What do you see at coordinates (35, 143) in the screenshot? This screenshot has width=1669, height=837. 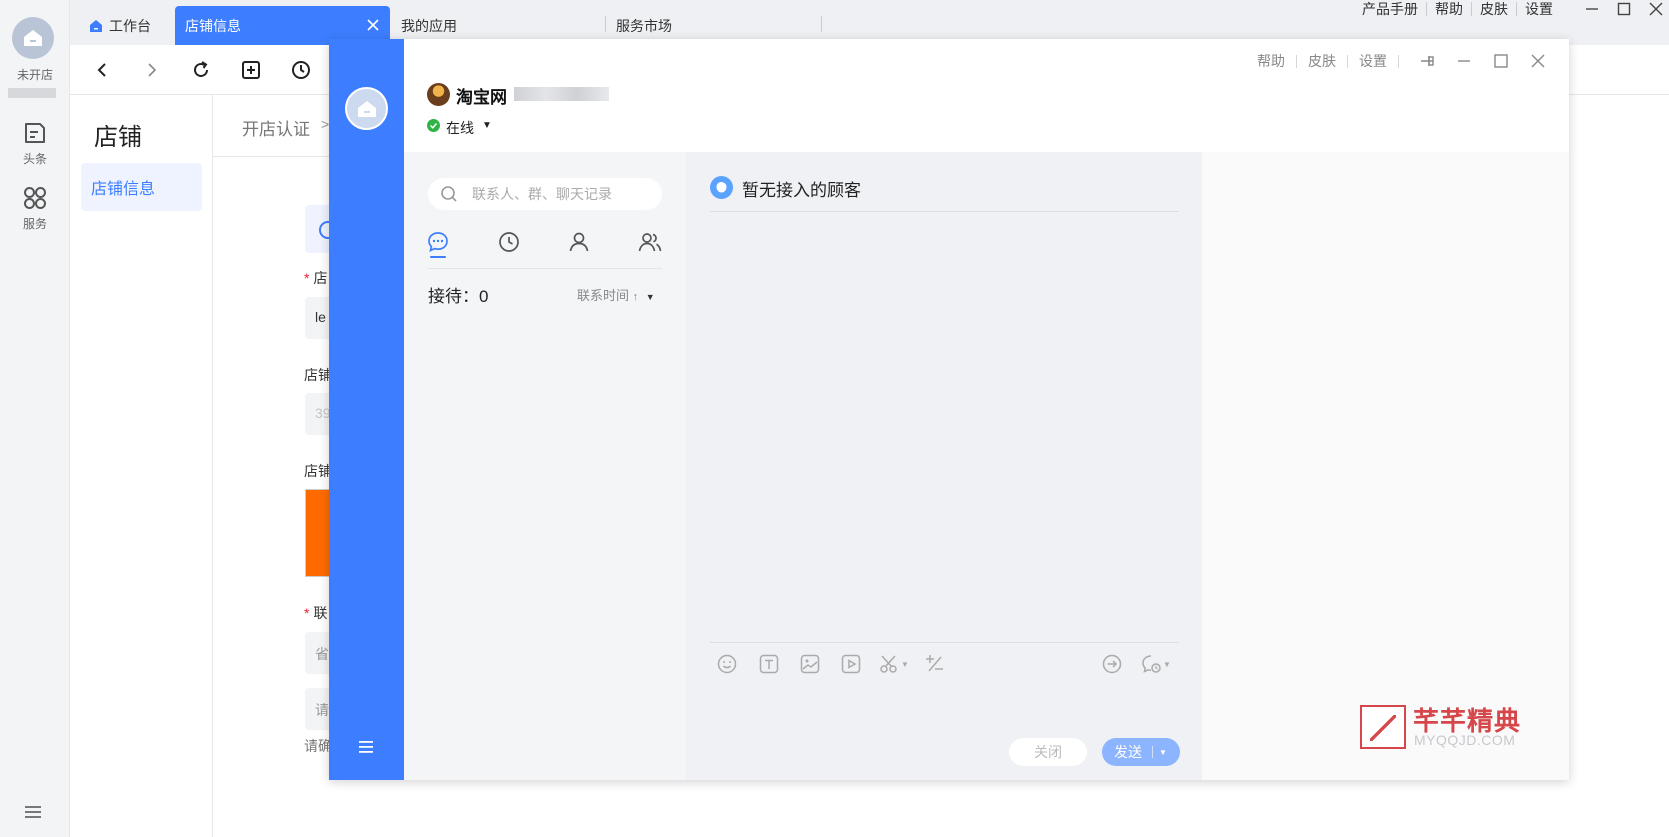 I see `sidebar-item-news: 头条` at bounding box center [35, 143].